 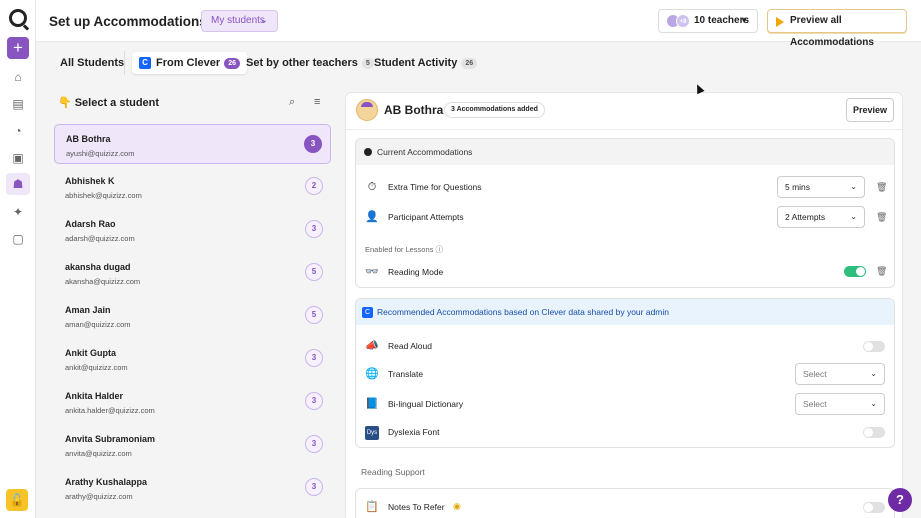 I want to click on tab-label: Student Activity, so click(x=416, y=63).